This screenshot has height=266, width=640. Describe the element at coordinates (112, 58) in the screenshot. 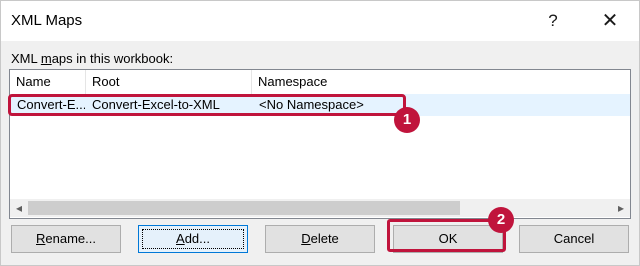

I see `label-part: aps in this workbook:` at that location.